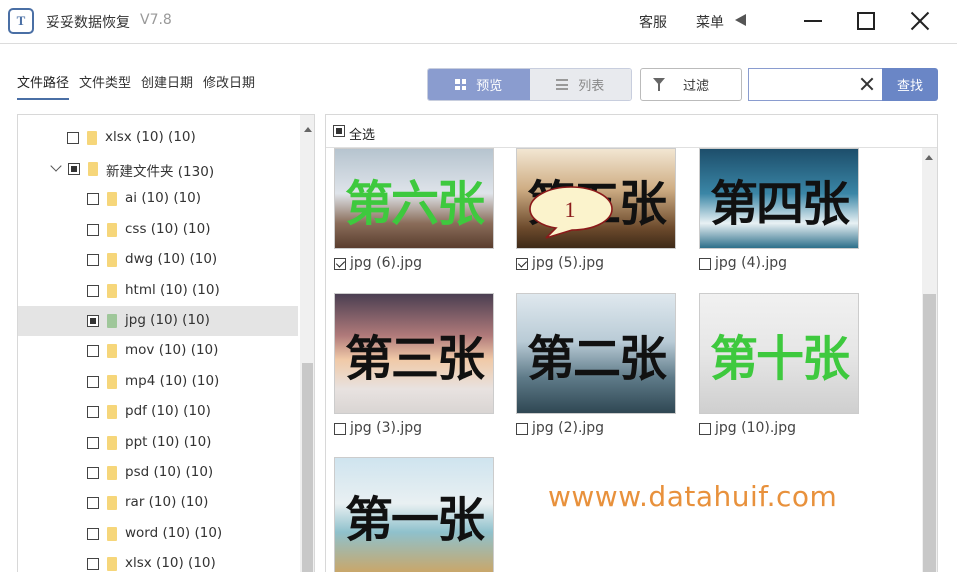 This screenshot has width=957, height=572. I want to click on tree-row: css (10) (10), so click(158, 230).